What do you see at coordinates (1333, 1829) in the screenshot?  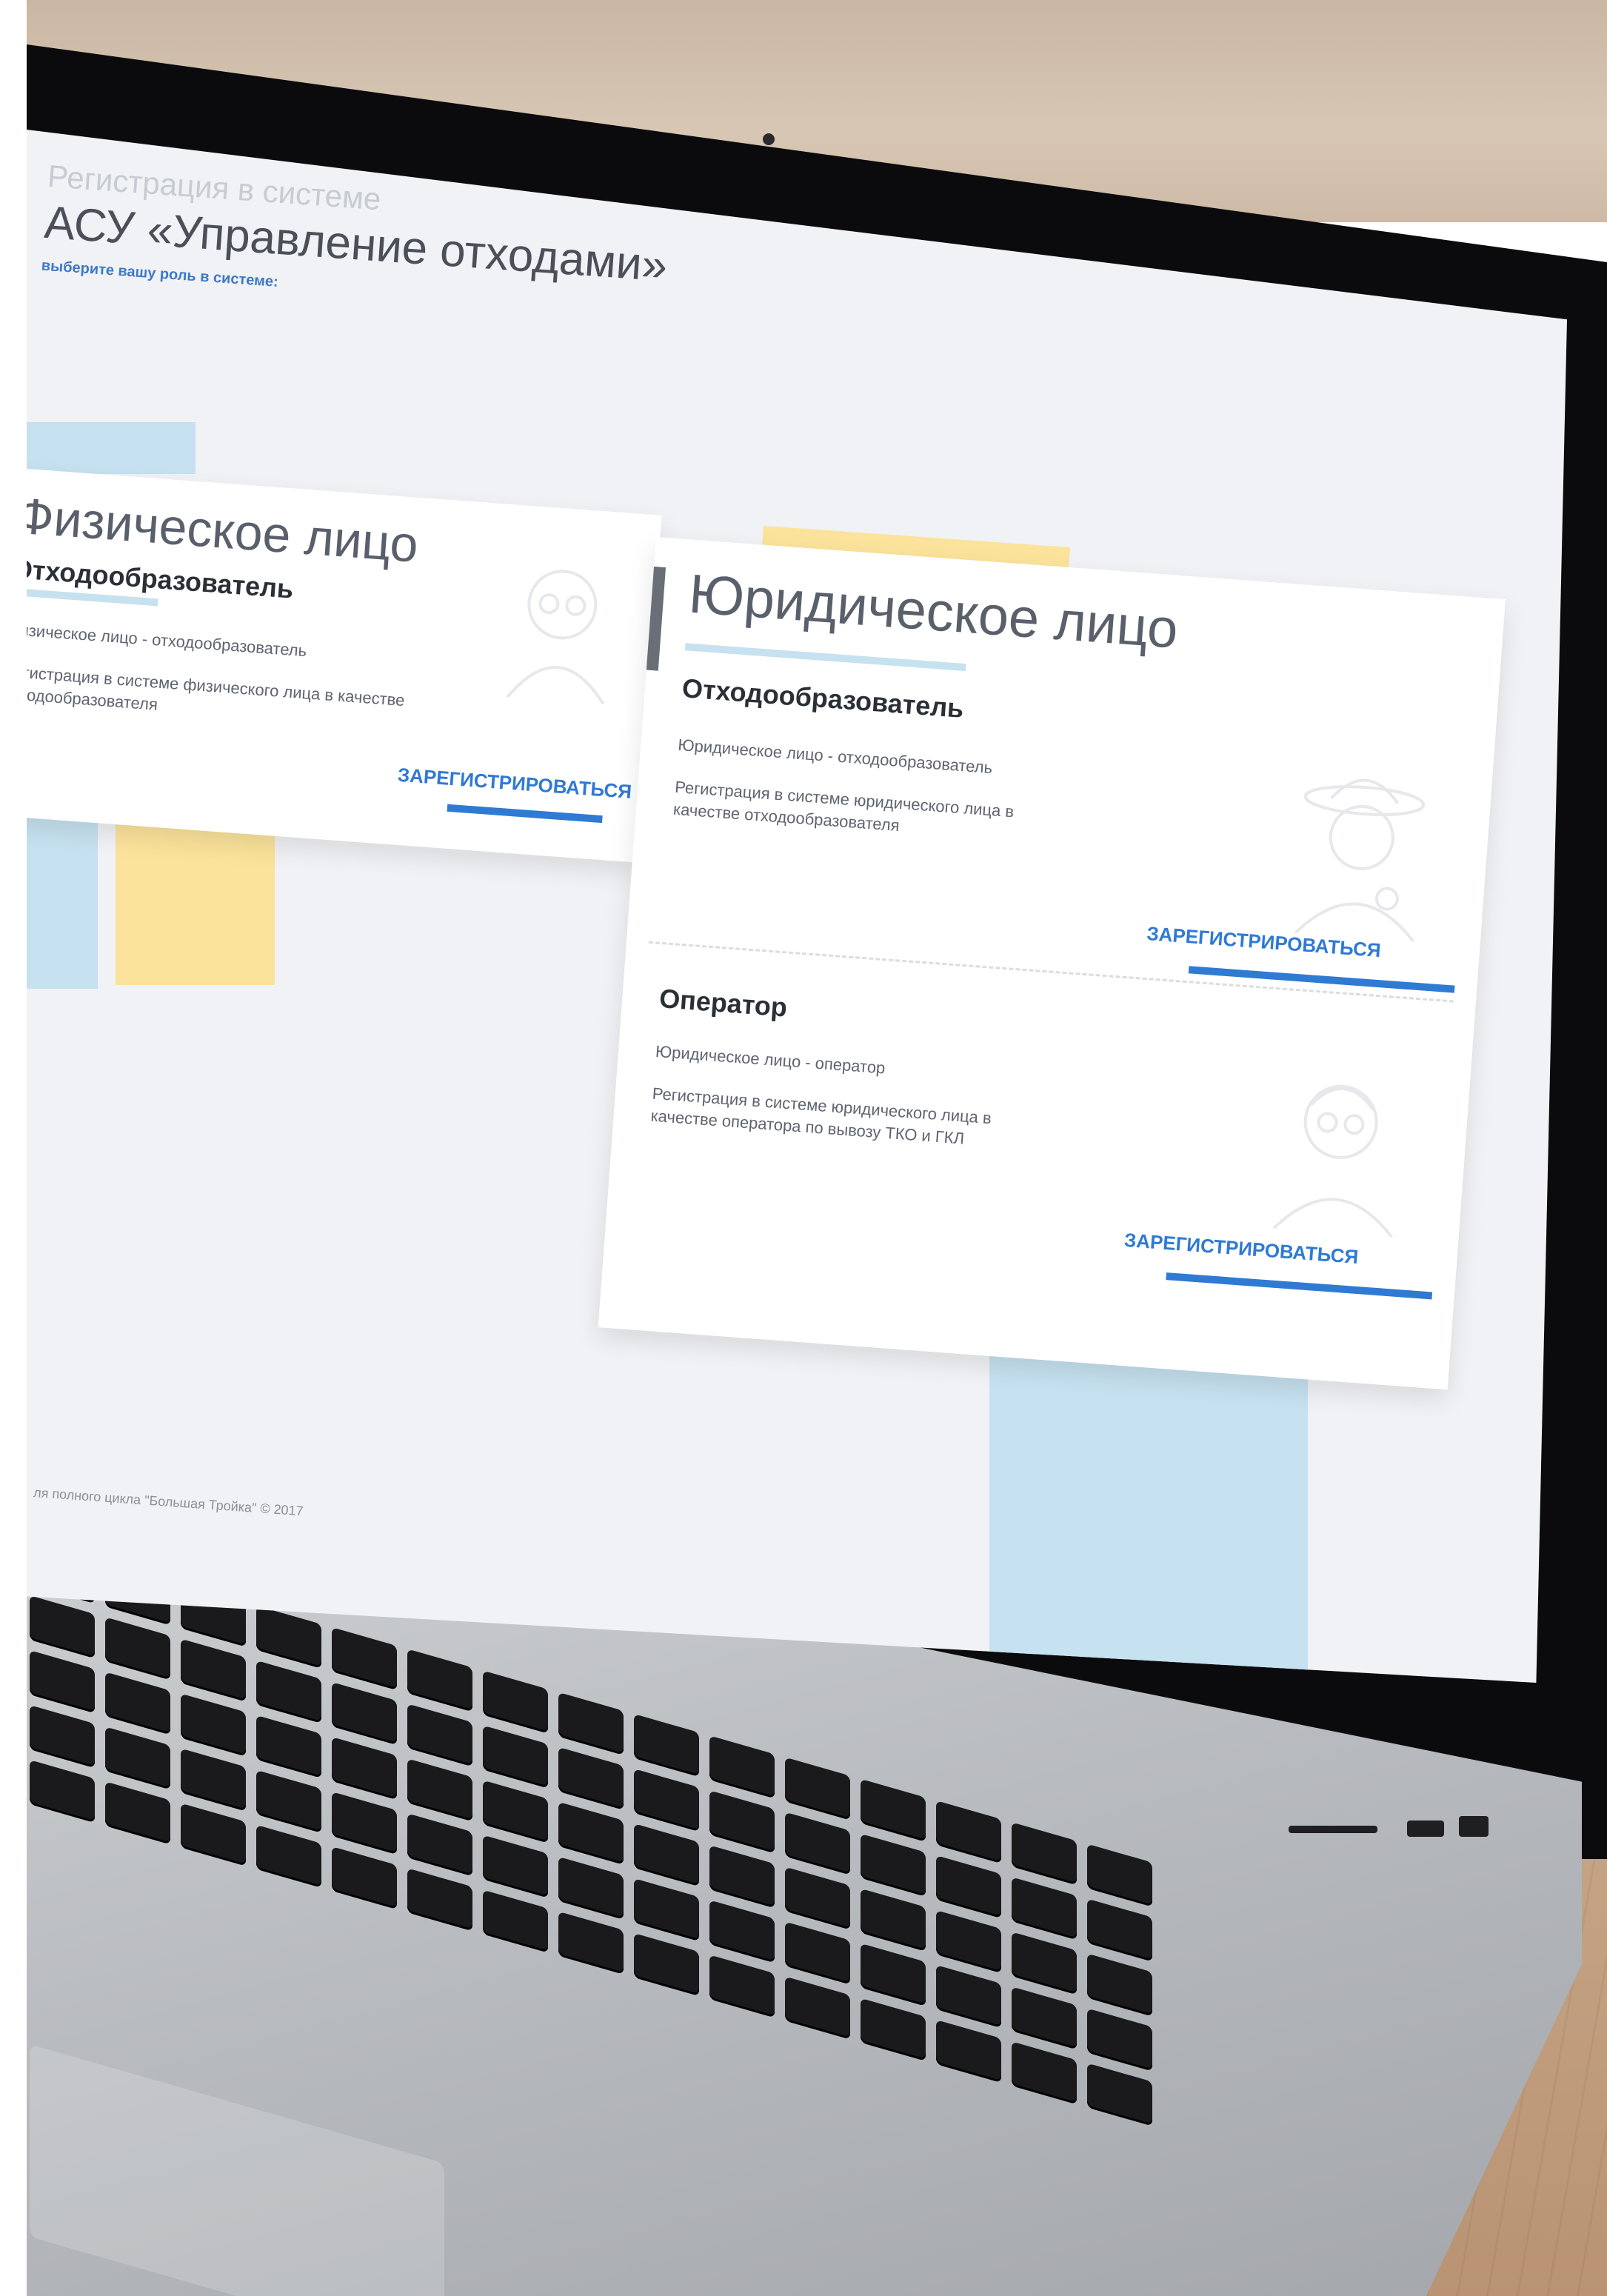 I see `sd-slot` at bounding box center [1333, 1829].